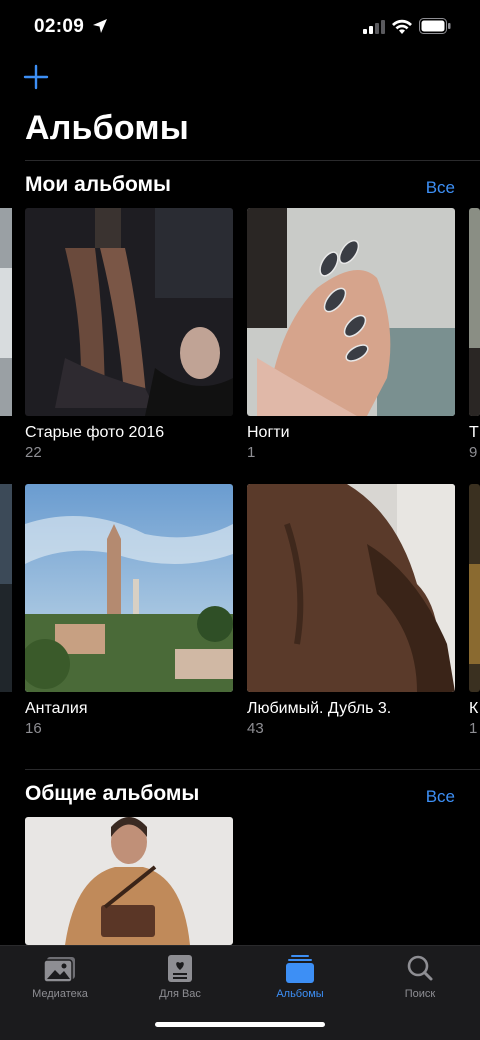  I want to click on album-name: Т, so click(474, 432).